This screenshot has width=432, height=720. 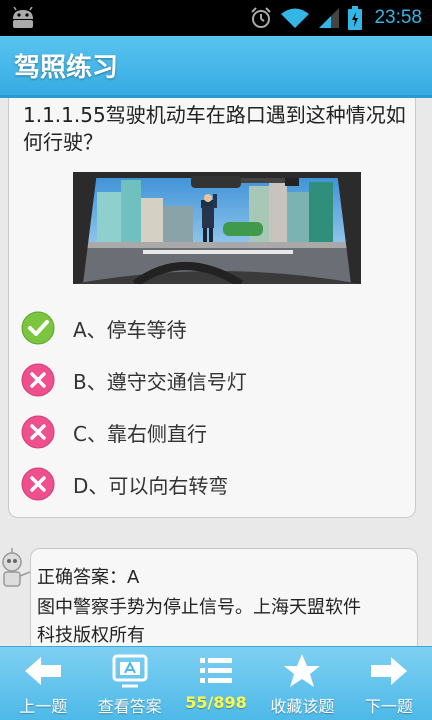 I want to click on robot-icon, so click(x=16, y=567).